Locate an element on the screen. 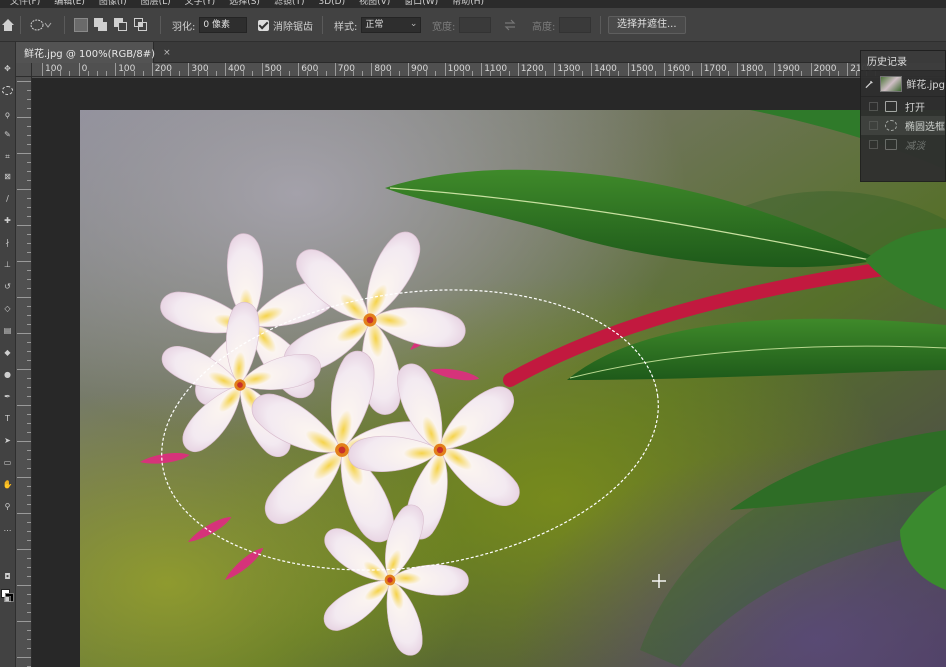  menu-view: 视图(V) is located at coordinates (374, 4).